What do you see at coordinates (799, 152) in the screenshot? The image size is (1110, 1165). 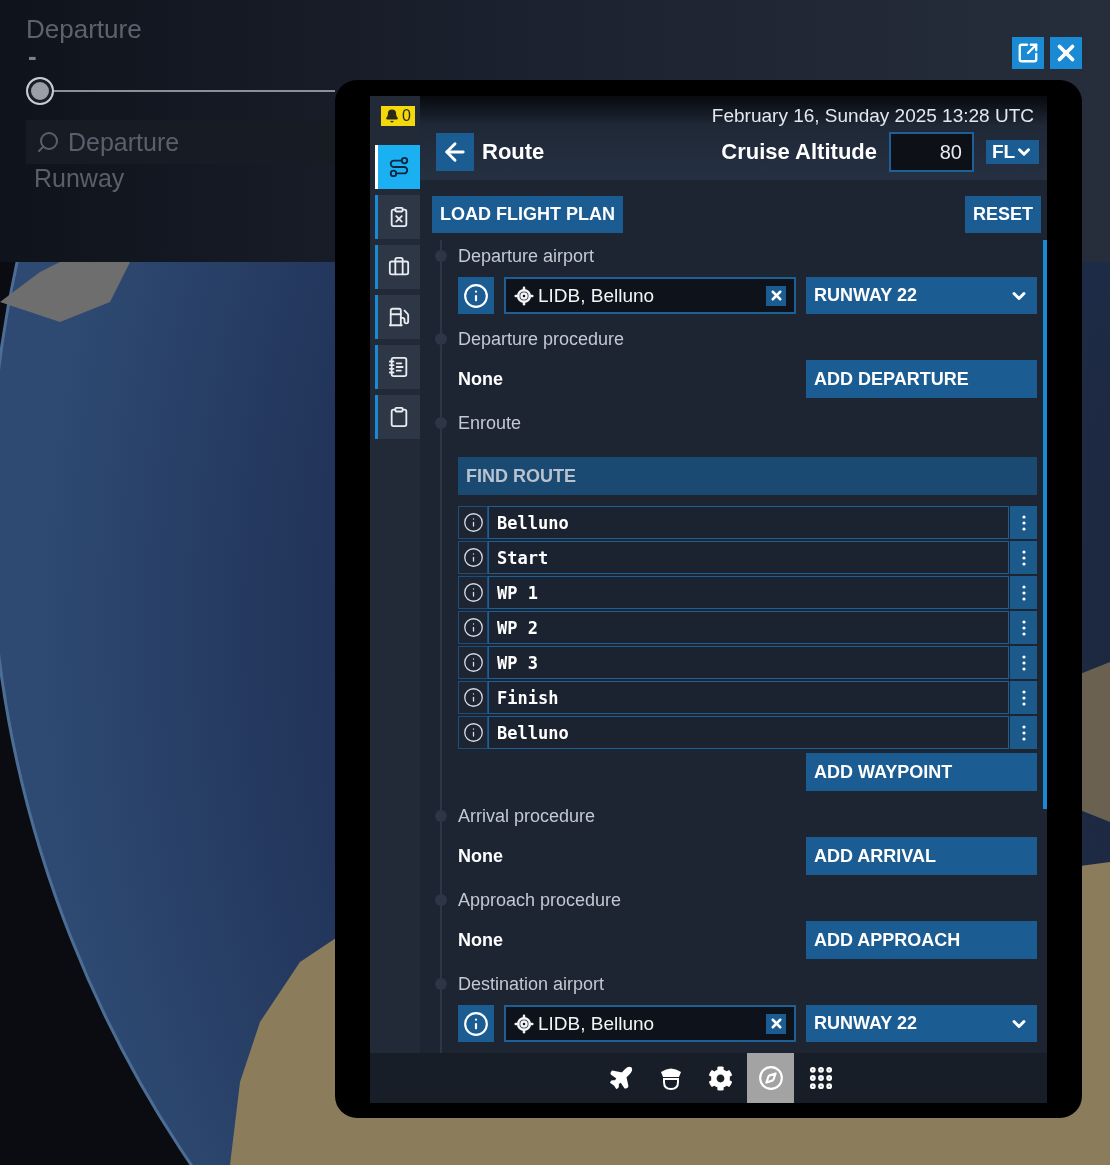 I see `cruise-altitude-label: Cruise Altitude` at bounding box center [799, 152].